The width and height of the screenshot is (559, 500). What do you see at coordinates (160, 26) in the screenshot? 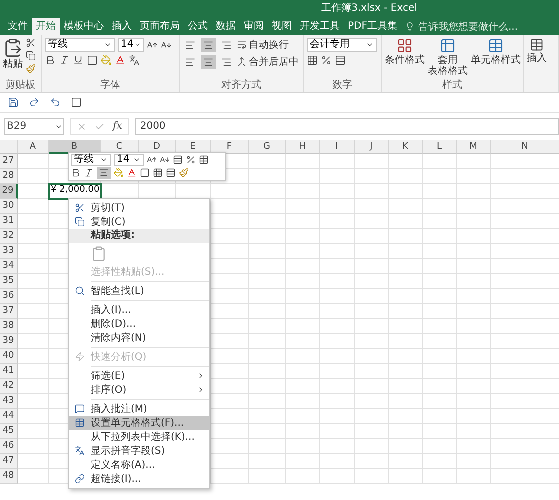
I see `ribbon-tab: 页面布局` at bounding box center [160, 26].